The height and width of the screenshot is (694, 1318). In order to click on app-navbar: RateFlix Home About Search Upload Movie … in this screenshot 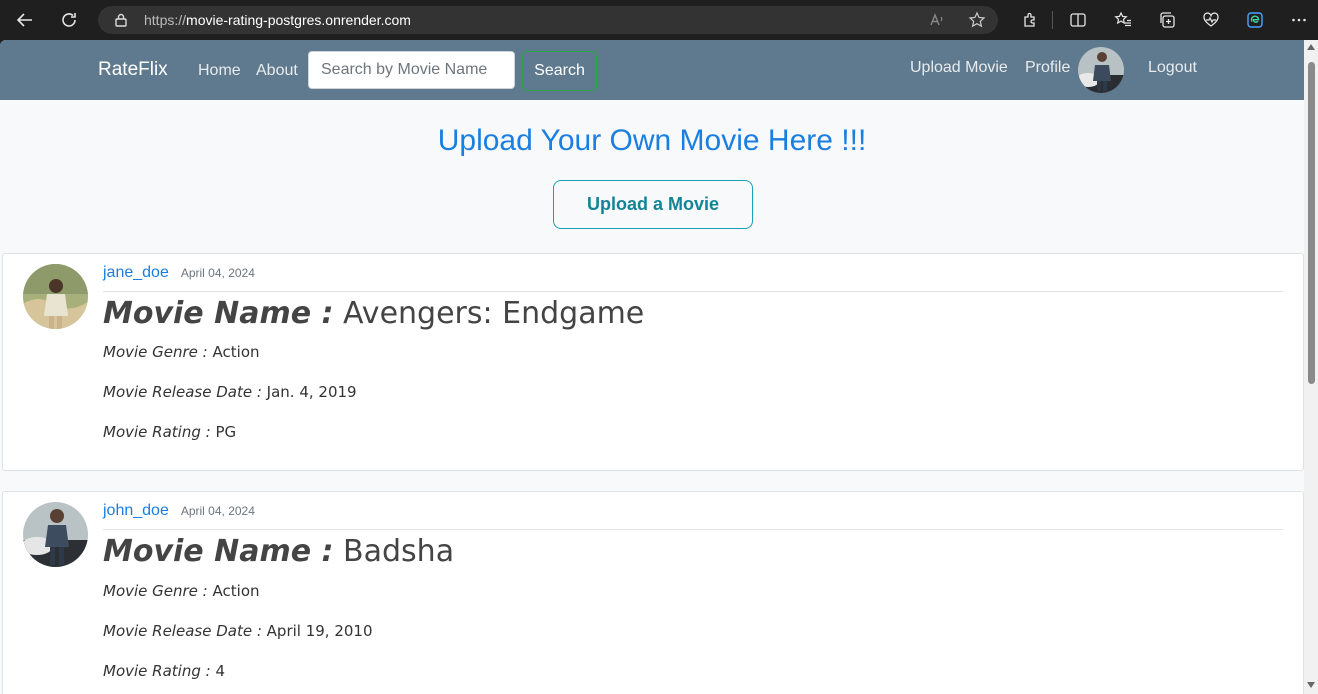, I will do `click(652, 70)`.